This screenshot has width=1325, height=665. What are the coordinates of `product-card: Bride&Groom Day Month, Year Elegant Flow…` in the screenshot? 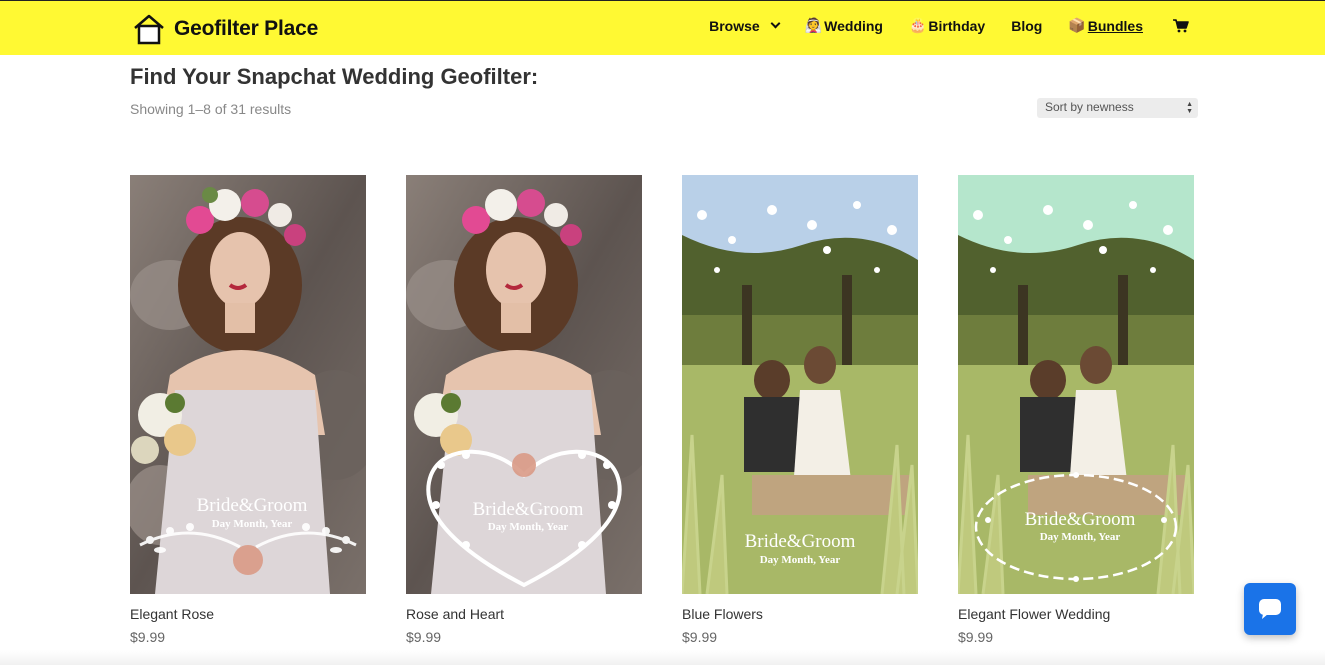 It's located at (1076, 410).